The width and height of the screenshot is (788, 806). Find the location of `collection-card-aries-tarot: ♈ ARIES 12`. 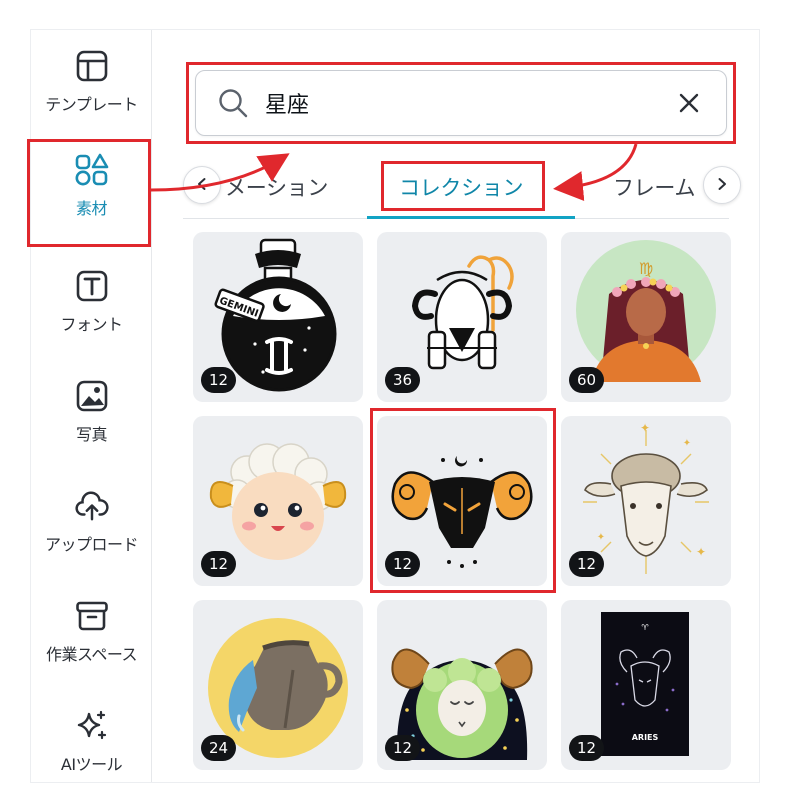

collection-card-aries-tarot: ♈ ARIES 12 is located at coordinates (646, 685).